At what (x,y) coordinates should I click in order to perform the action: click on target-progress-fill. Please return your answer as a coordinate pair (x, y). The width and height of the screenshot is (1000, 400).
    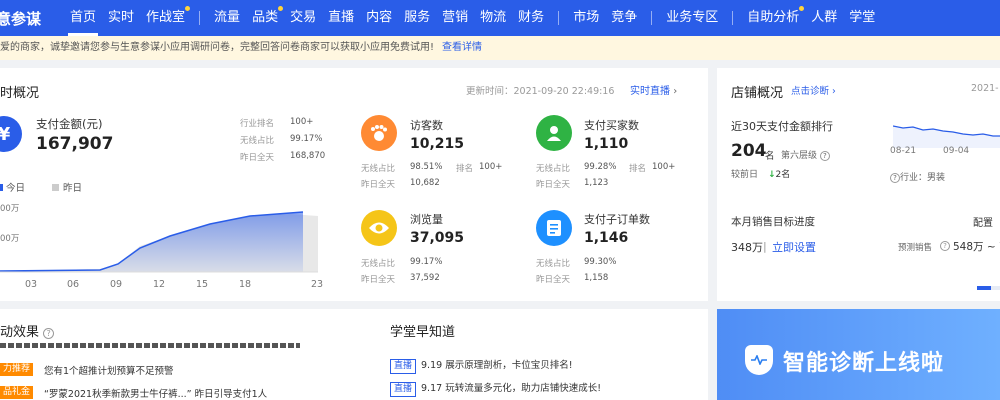
    Looking at the image, I should click on (984, 288).